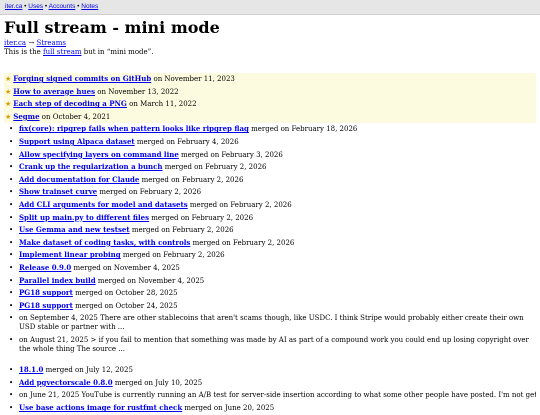 Image resolution: width=540 pixels, height=415 pixels. Describe the element at coordinates (66, 382) in the screenshot. I see `item-link: Add pgvectorscale 0.8.0` at that location.